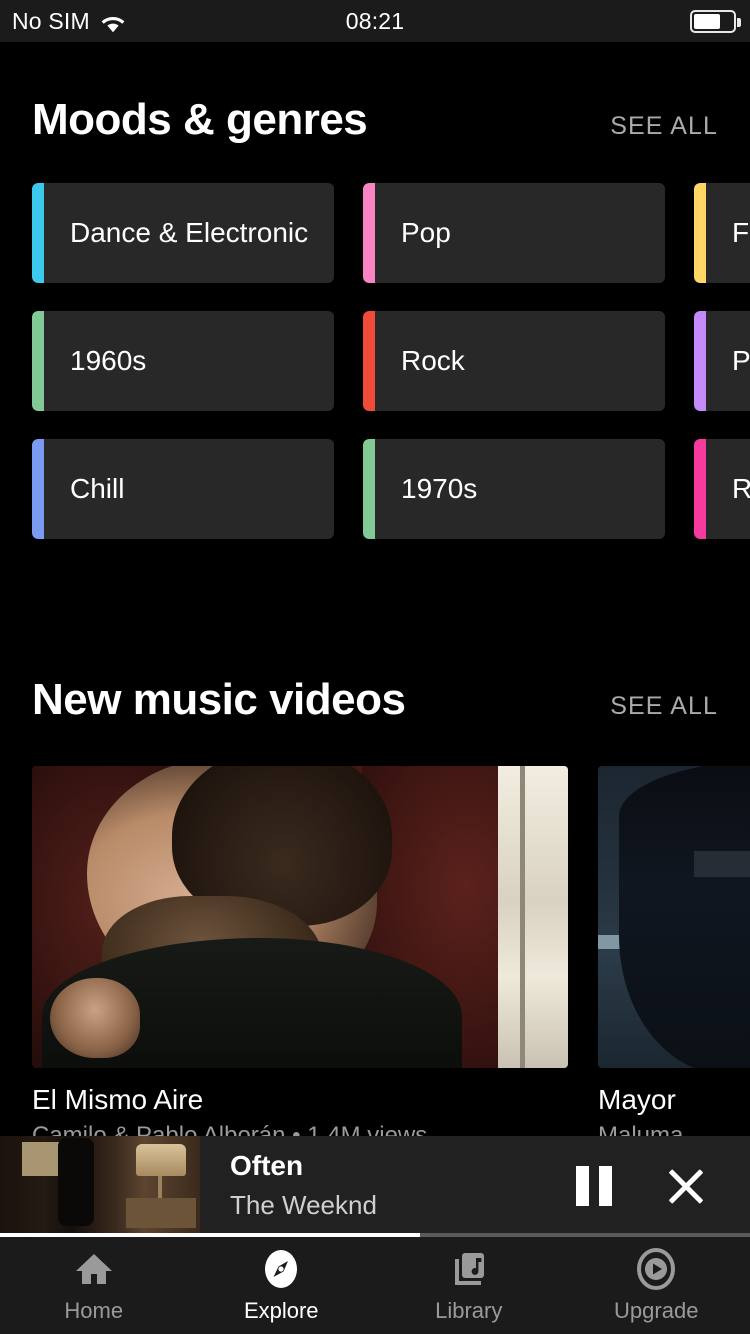 This screenshot has height=1334, width=750. What do you see at coordinates (108, 360) in the screenshot?
I see `chip-label: 1960s` at bounding box center [108, 360].